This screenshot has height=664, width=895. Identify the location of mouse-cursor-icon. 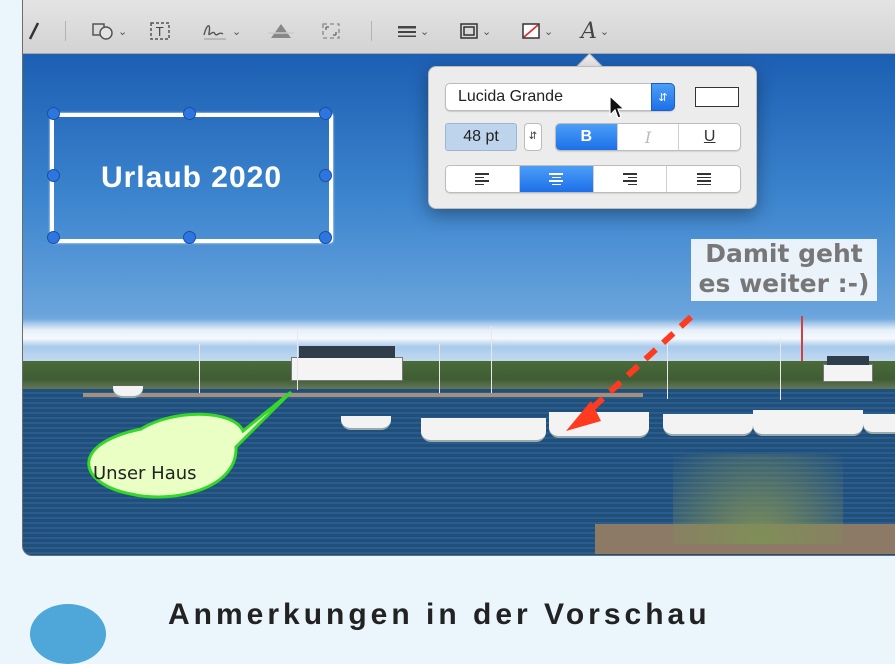
(617, 107).